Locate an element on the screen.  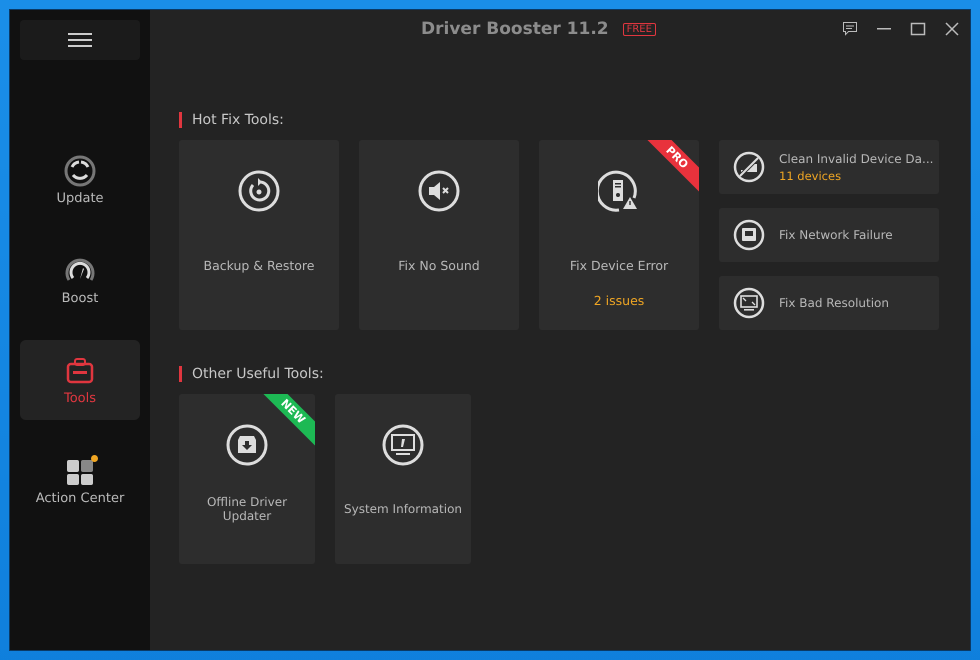
tool-row: Fix Network Failure is located at coordinates (829, 235).